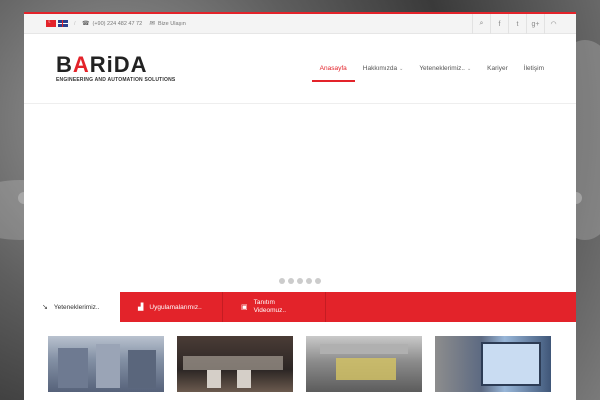  What do you see at coordinates (45, 307) in the screenshot?
I see `arrow-pointer-icon: ↘` at bounding box center [45, 307].